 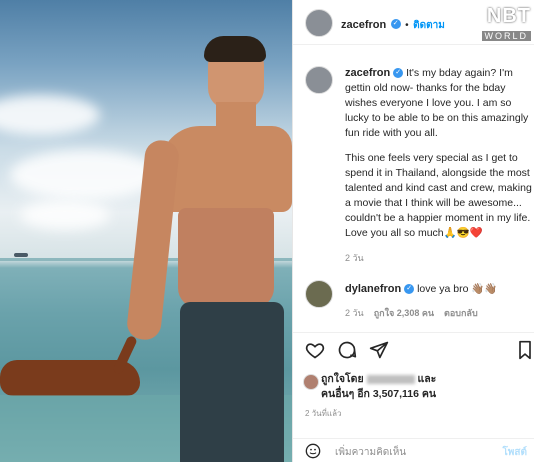 What do you see at coordinates (323, 413) in the screenshot?
I see `post-date: 2 วันที่แล้ว` at bounding box center [323, 413].